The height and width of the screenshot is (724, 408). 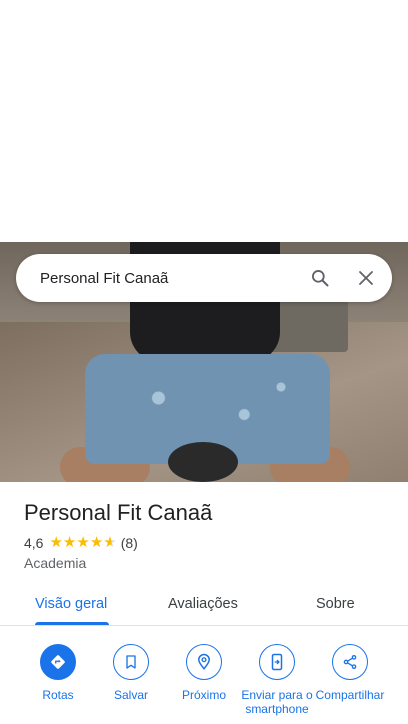 I want to click on tab-bar: Visão geral Avaliações Sobre, so click(x=204, y=607).